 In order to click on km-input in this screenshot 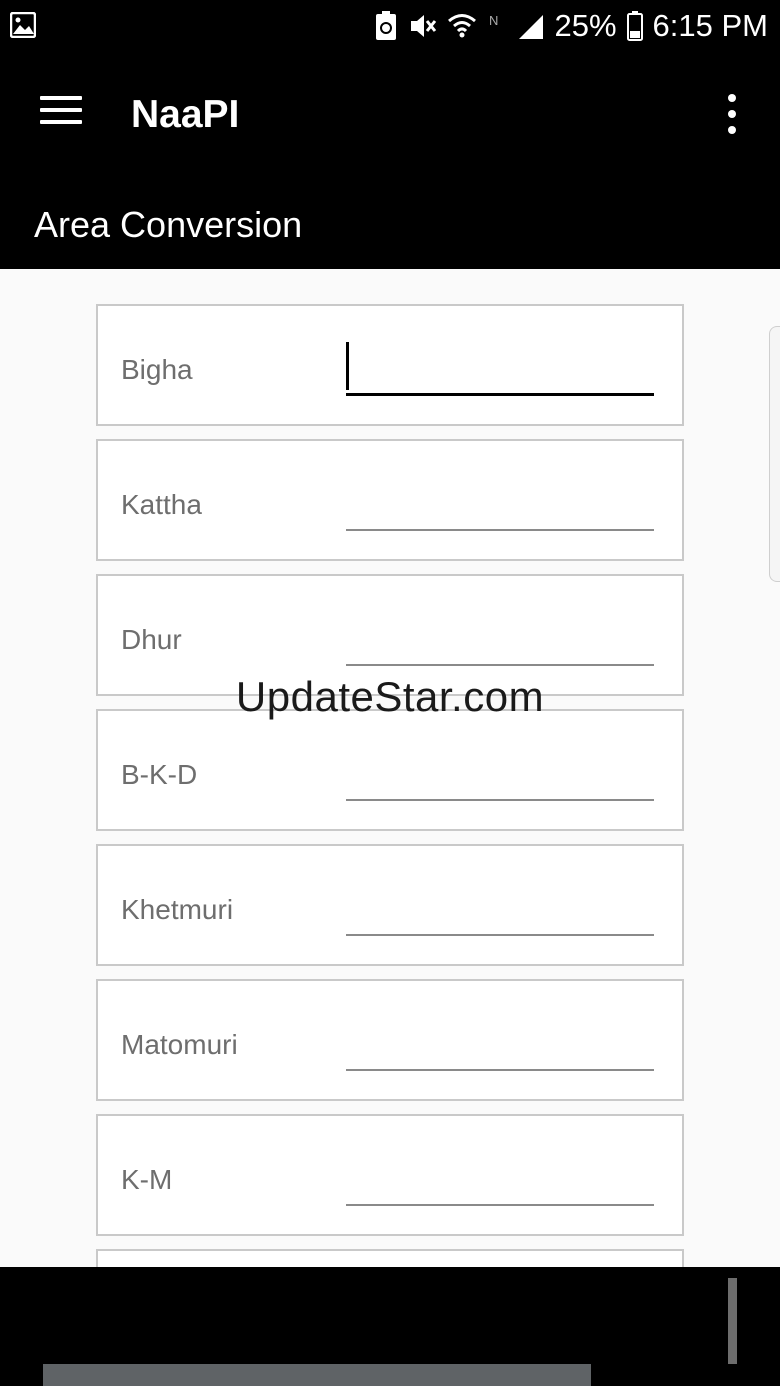, I will do `click(500, 1176)`.